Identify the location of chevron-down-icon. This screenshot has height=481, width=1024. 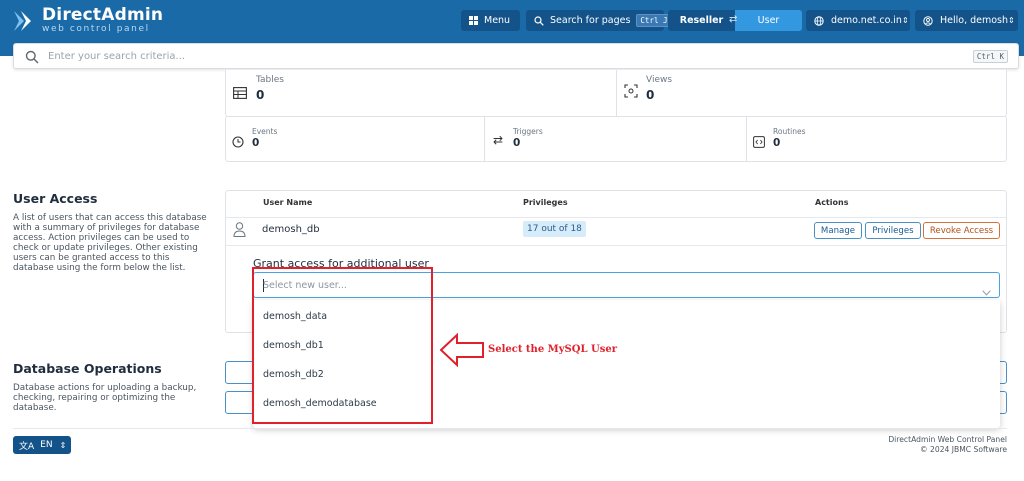
(986, 290).